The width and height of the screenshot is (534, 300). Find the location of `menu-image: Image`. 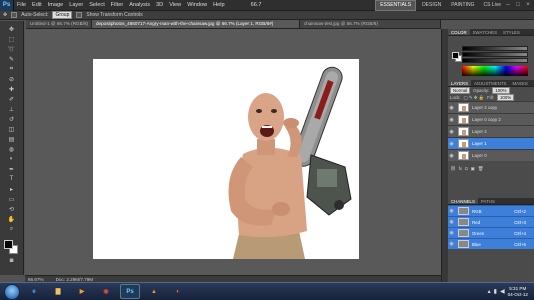

menu-image: Image is located at coordinates (56, 5).